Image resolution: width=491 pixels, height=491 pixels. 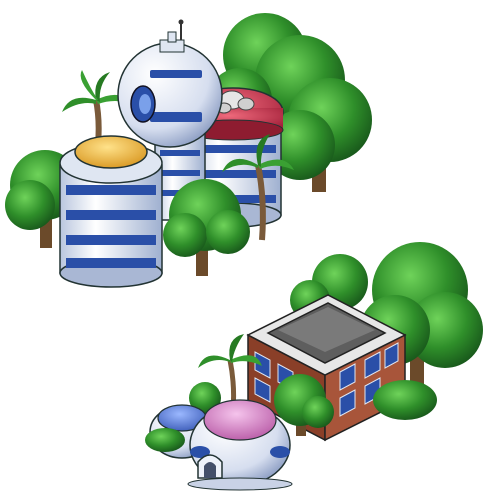 I want to click on yellow-cap-tower, so click(x=111, y=211).